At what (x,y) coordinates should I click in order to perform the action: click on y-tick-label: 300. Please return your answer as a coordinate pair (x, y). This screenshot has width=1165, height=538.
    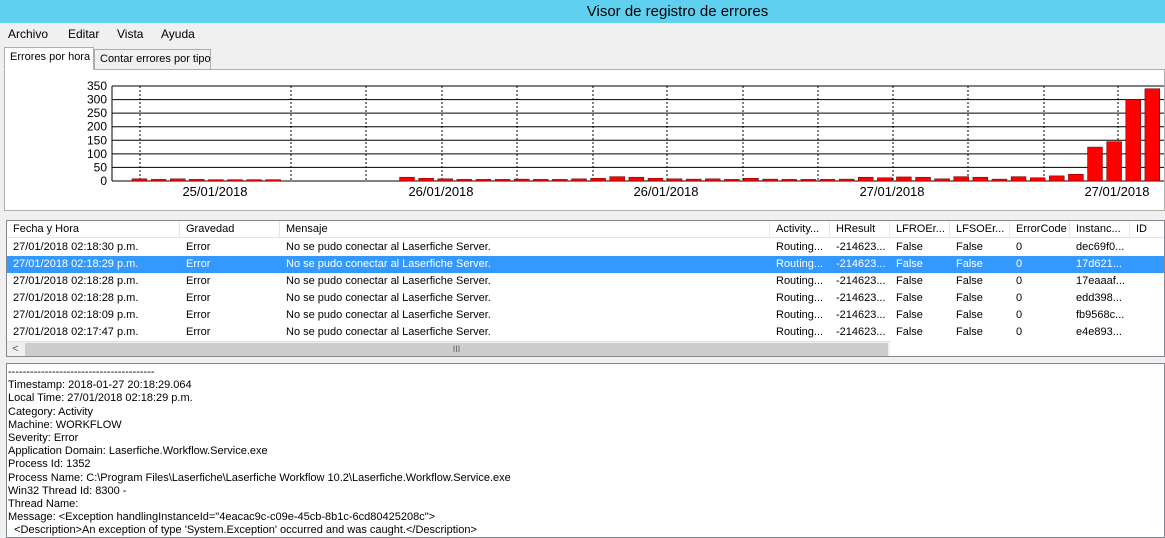
    Looking at the image, I should click on (97, 100).